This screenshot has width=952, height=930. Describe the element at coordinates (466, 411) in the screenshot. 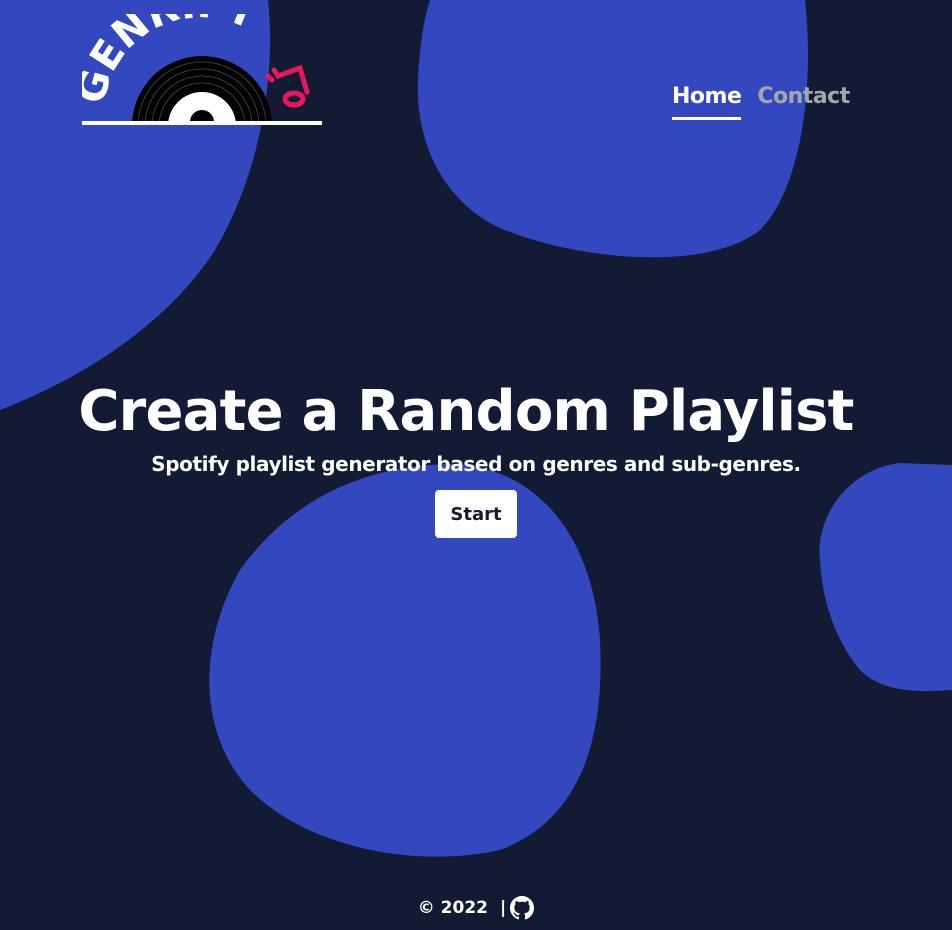

I see `hero-title: Create a Random Playlist` at that location.